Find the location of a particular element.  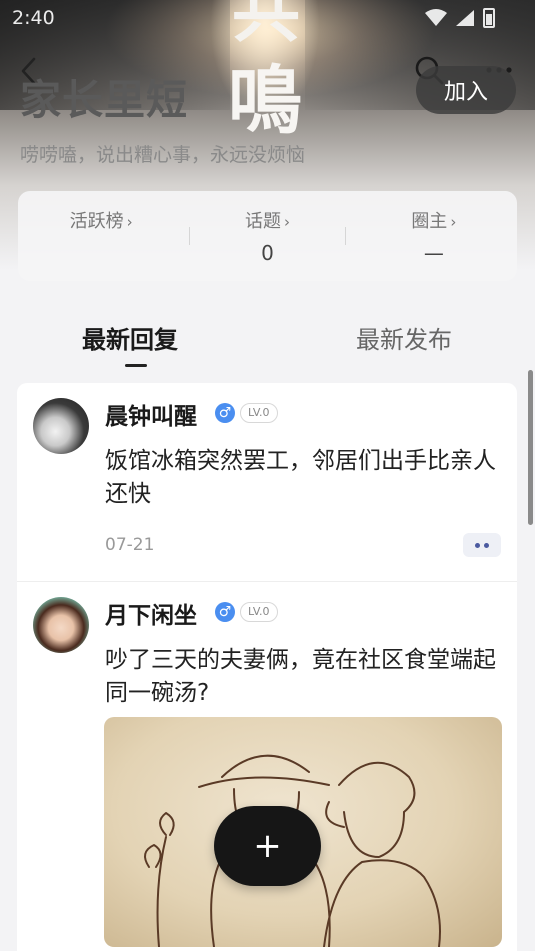

status-bar: 2:40 is located at coordinates (267, 18).